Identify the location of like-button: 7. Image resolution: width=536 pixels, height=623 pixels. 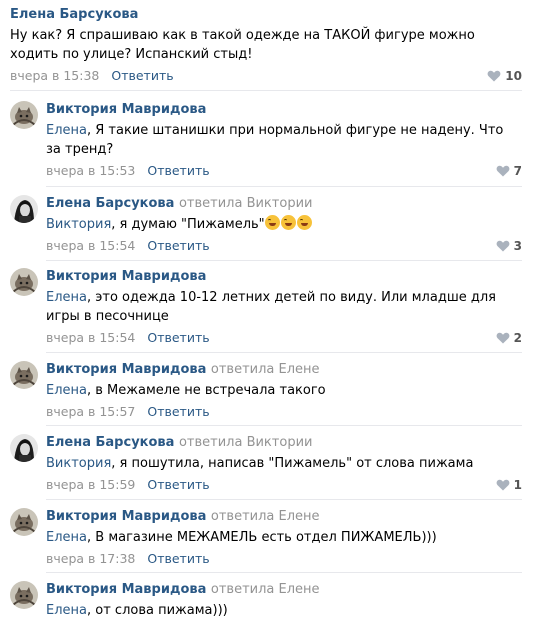
(509, 171).